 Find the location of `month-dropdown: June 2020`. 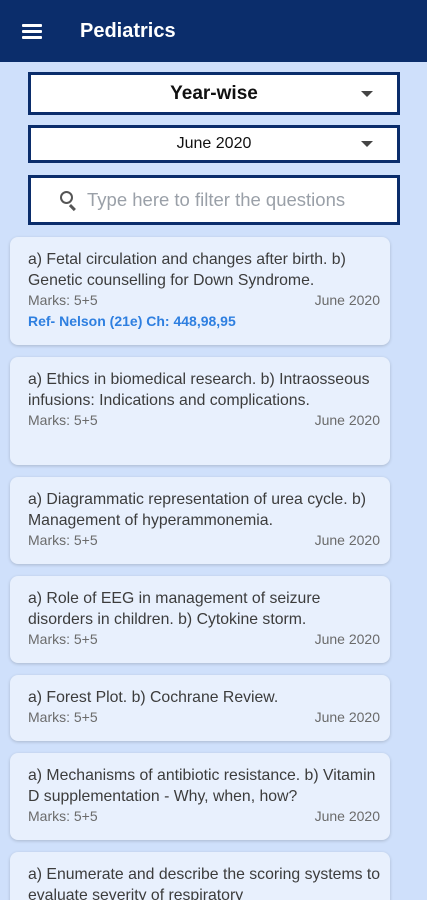

month-dropdown: June 2020 is located at coordinates (214, 144).